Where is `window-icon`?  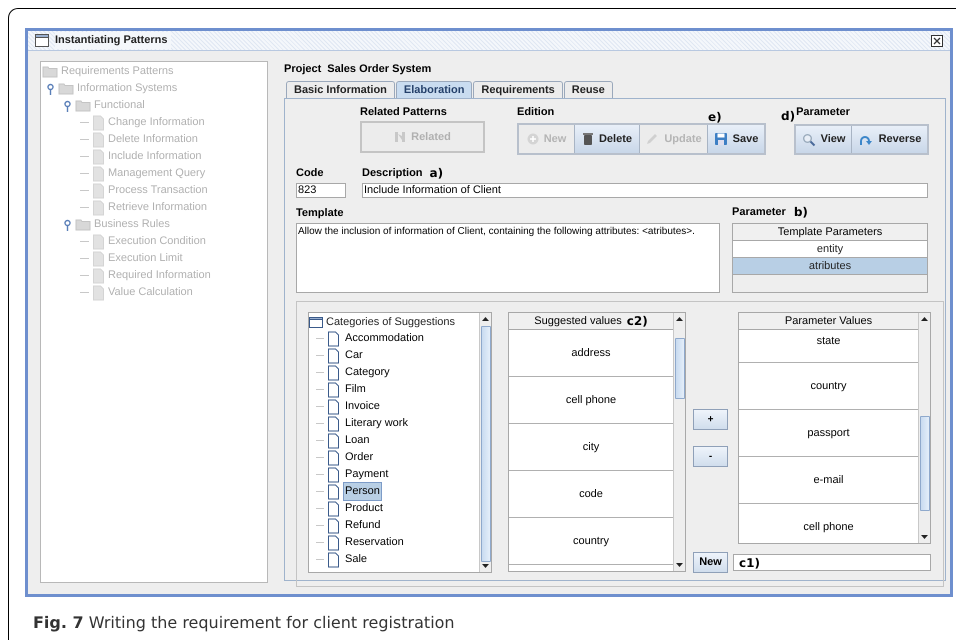 window-icon is located at coordinates (42, 40).